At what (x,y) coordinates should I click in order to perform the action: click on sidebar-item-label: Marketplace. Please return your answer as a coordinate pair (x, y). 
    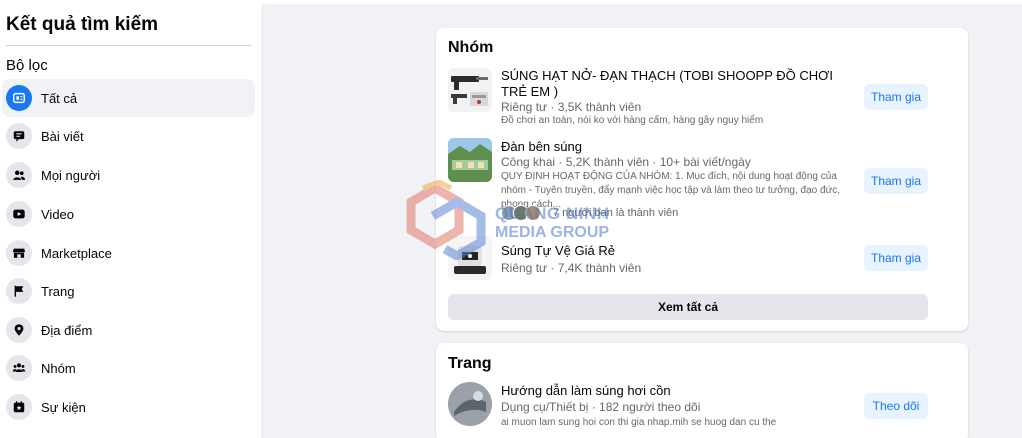
    Looking at the image, I should click on (76, 253).